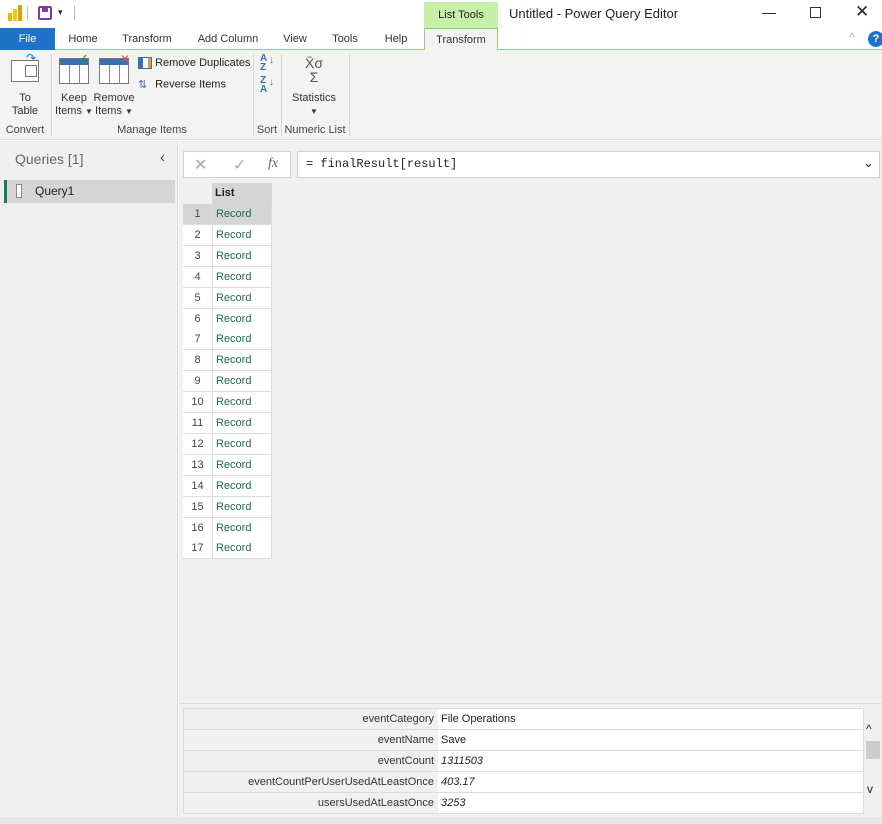 The height and width of the screenshot is (824, 882). Describe the element at coordinates (815, 12) in the screenshot. I see `maximize-button` at that location.